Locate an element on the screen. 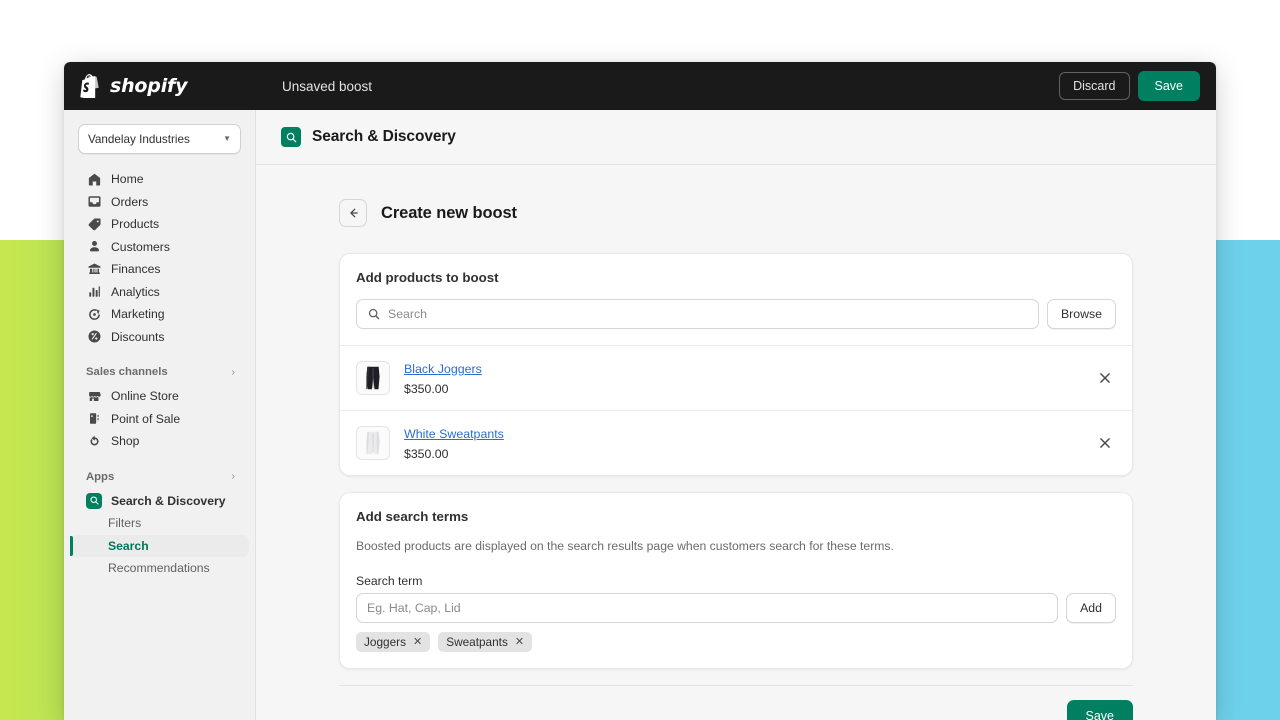 This screenshot has width=1280, height=720. sidebar-subitem-label: Filters is located at coordinates (125, 523).